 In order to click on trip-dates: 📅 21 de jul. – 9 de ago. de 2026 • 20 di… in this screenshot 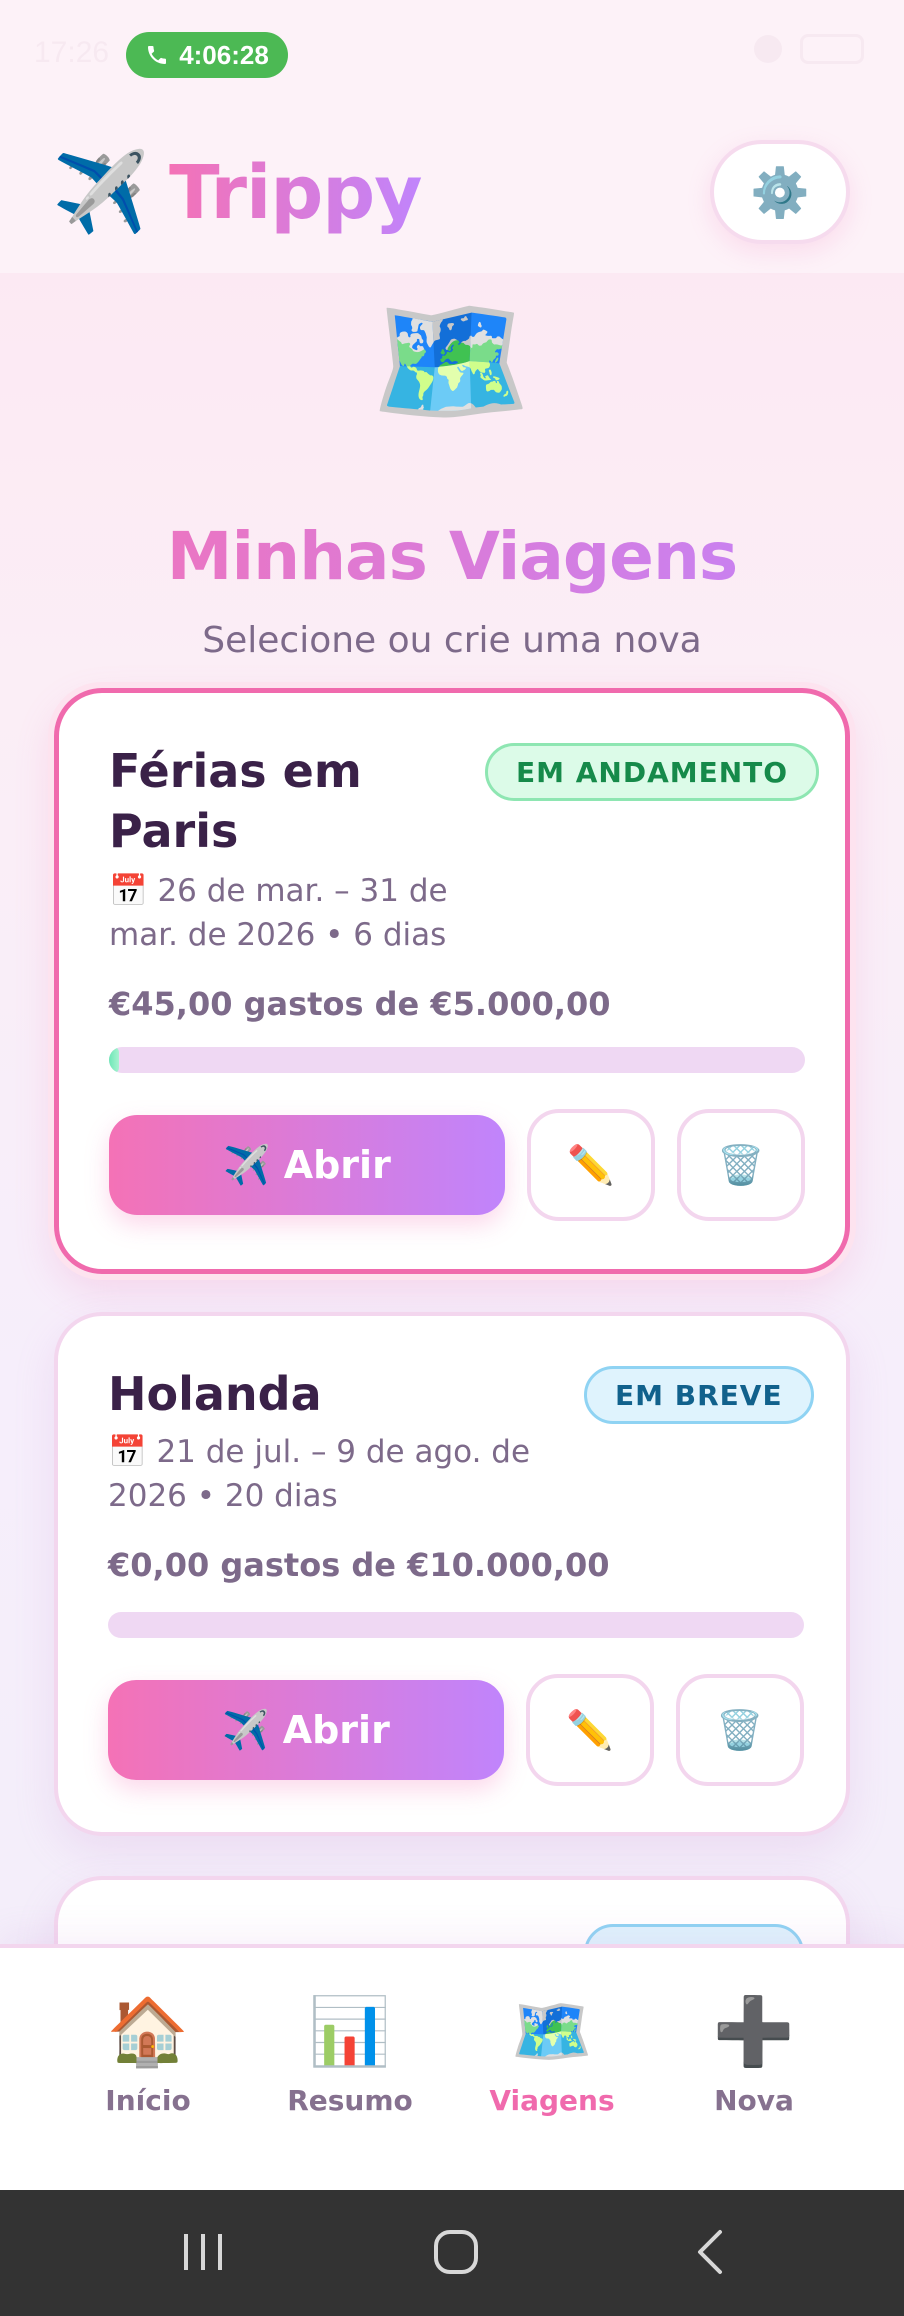, I will do `click(319, 1474)`.